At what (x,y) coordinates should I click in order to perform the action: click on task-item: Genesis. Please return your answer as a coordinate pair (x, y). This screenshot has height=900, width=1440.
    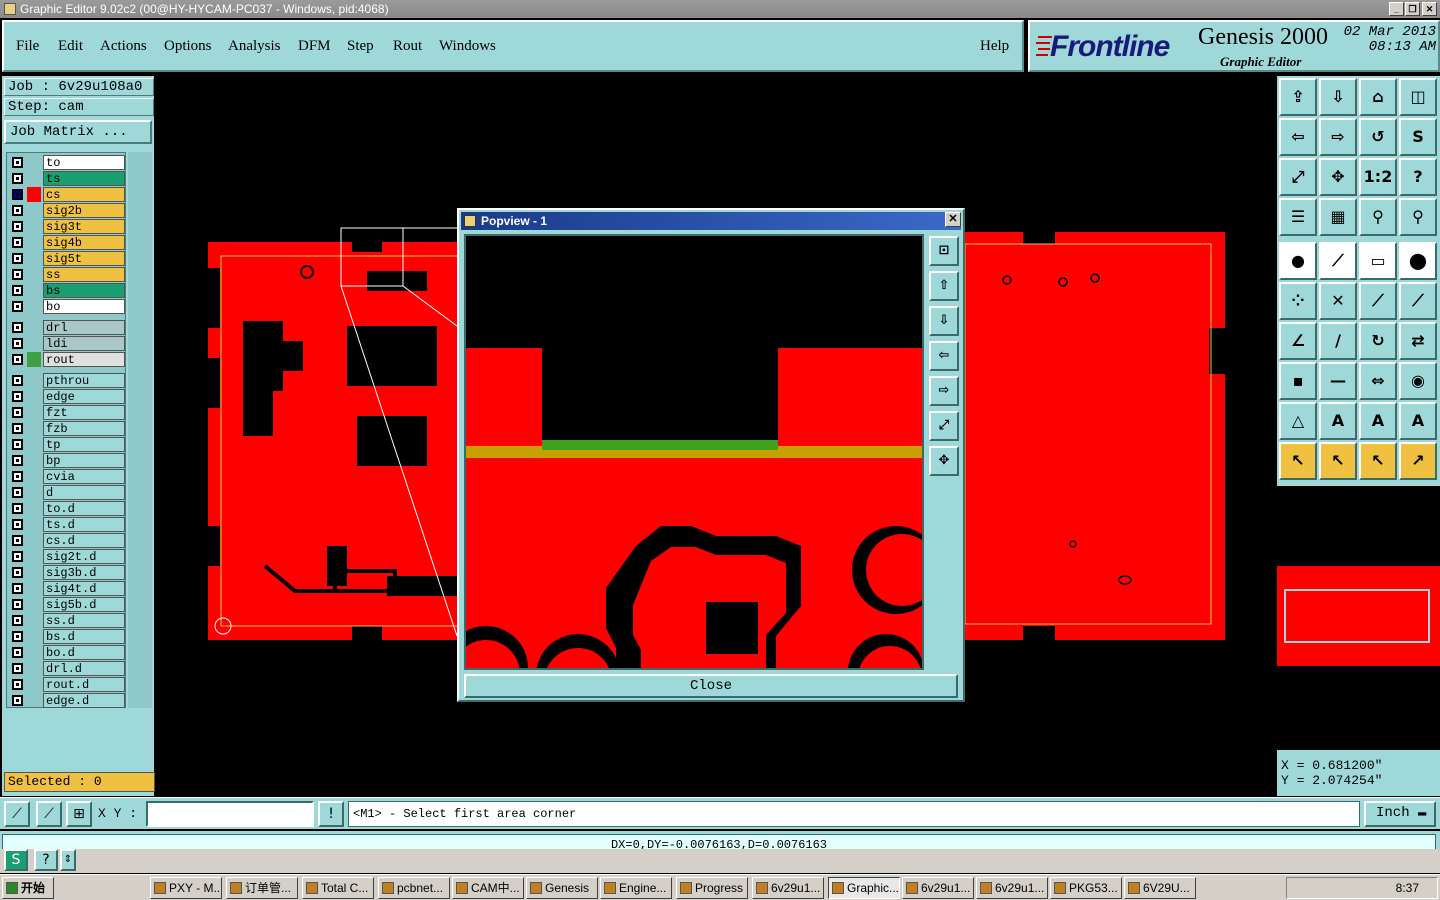
    Looking at the image, I should click on (562, 888).